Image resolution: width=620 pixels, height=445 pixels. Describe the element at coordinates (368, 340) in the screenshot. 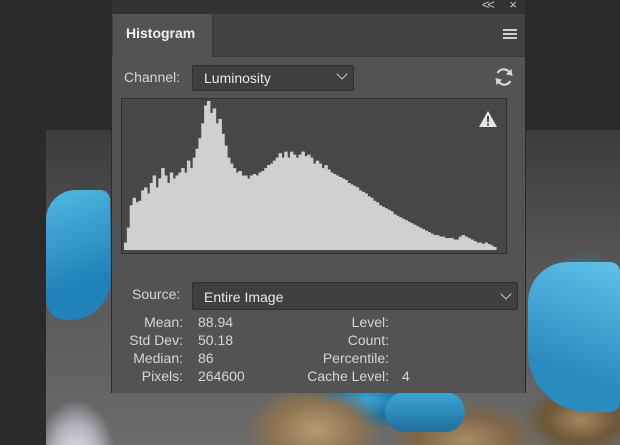

I see `count-label: Count:` at that location.